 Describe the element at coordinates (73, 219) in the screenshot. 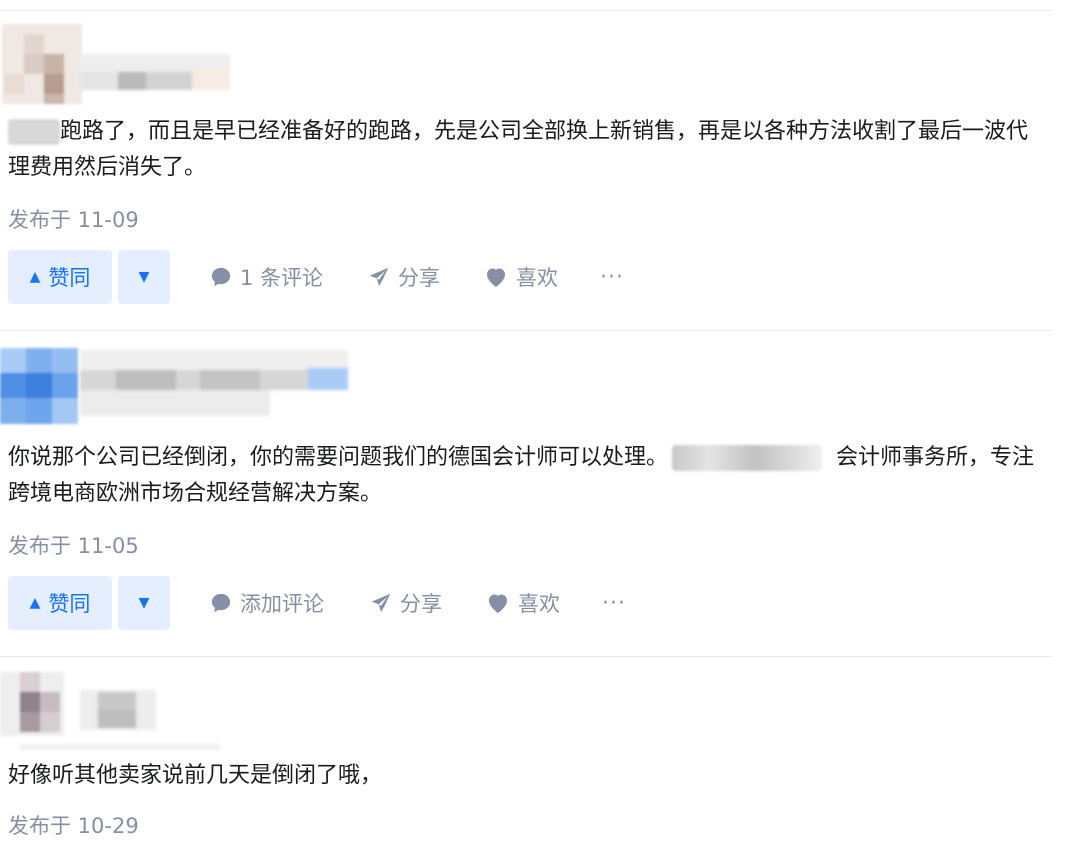

I see `publish-time: 发布于 11-09` at that location.